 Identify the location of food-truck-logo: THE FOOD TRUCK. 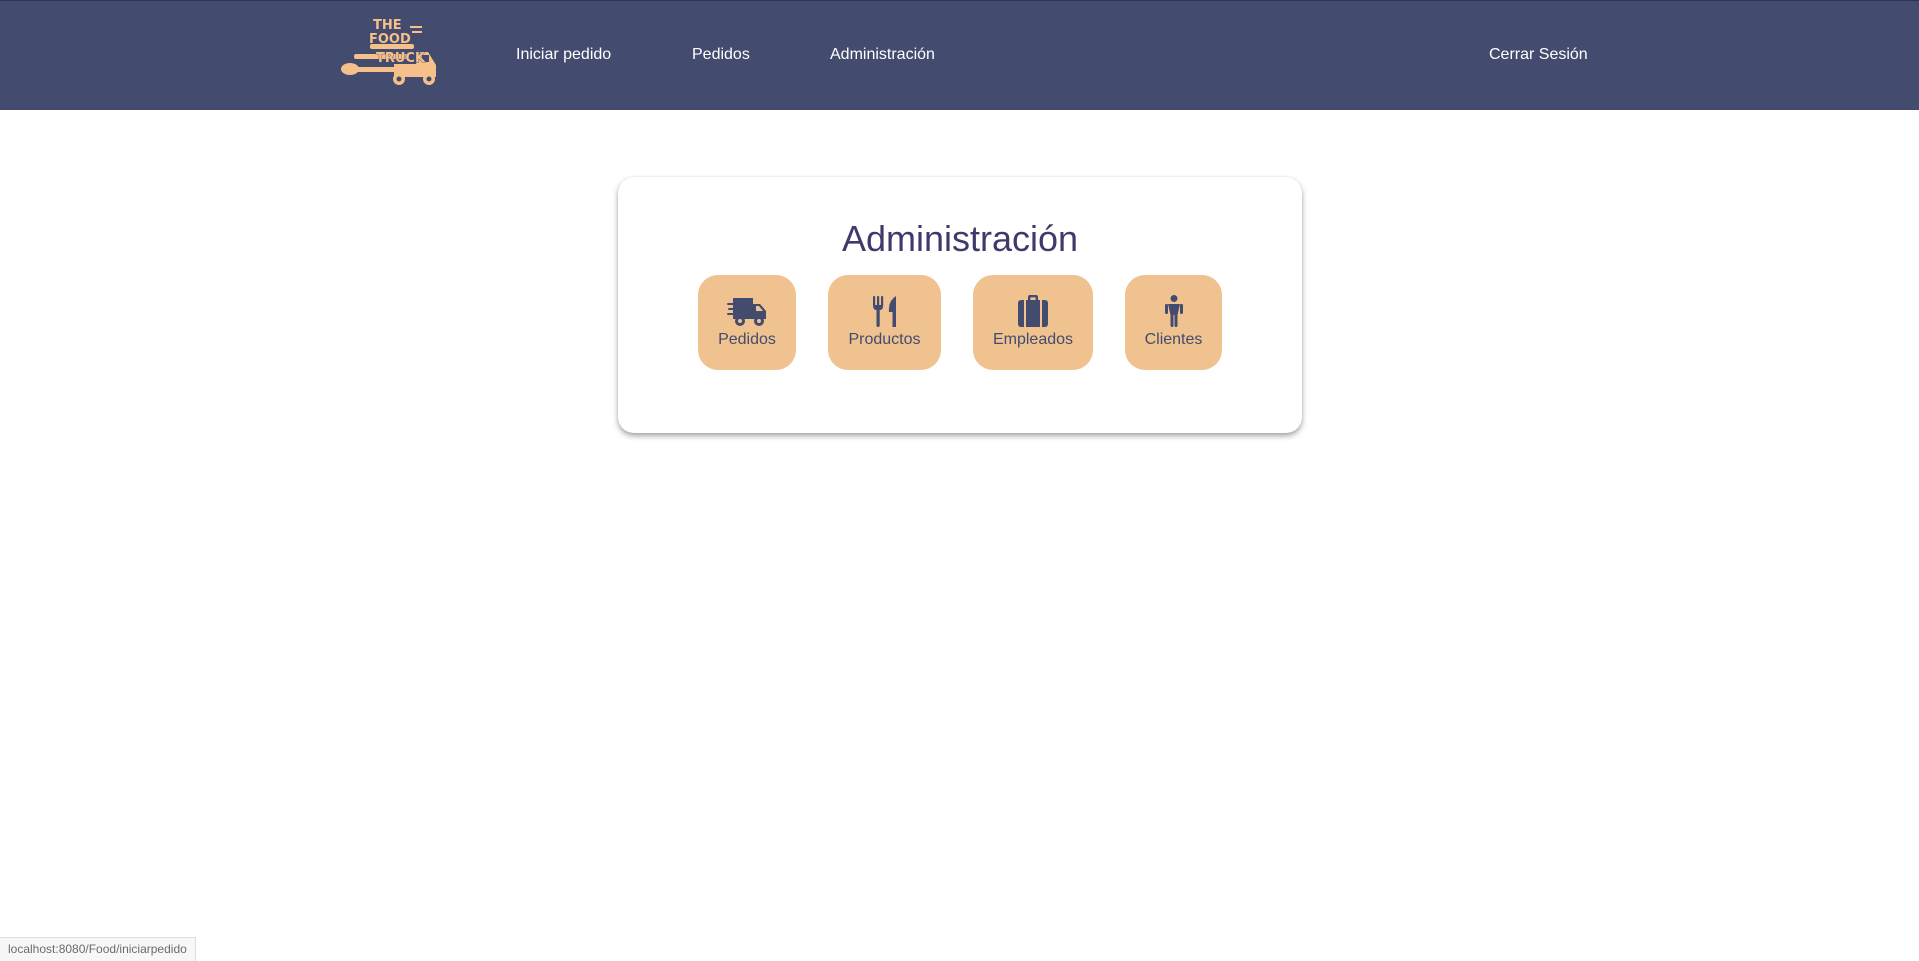
(387, 52).